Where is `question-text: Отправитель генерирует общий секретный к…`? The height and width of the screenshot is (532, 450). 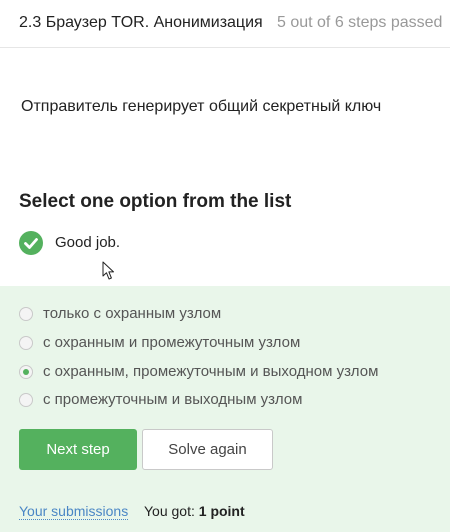 question-text: Отправитель генерирует общий секретный к… is located at coordinates (201, 106).